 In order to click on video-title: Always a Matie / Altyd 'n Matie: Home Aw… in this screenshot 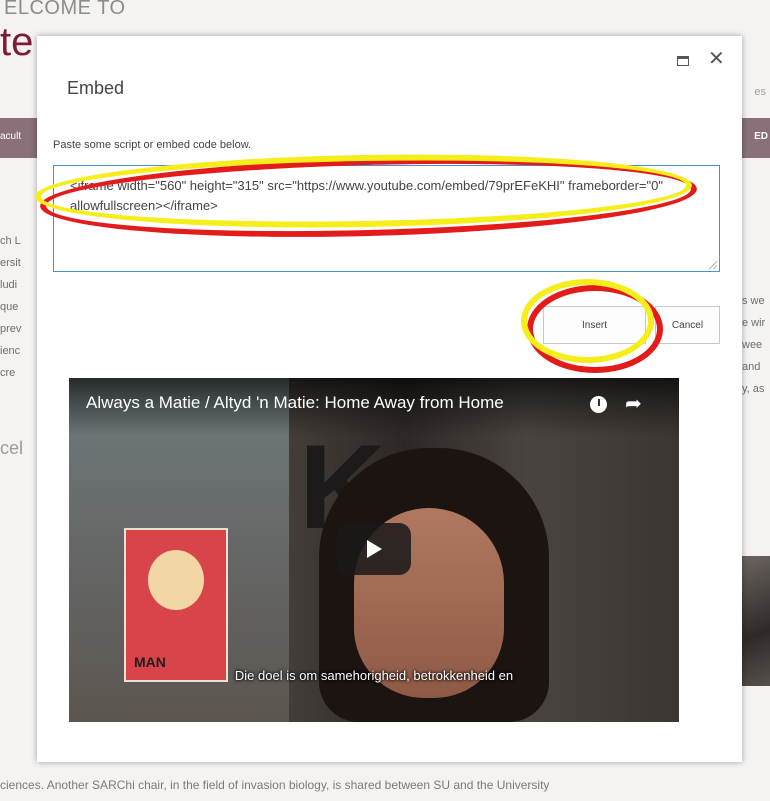, I will do `click(295, 403)`.